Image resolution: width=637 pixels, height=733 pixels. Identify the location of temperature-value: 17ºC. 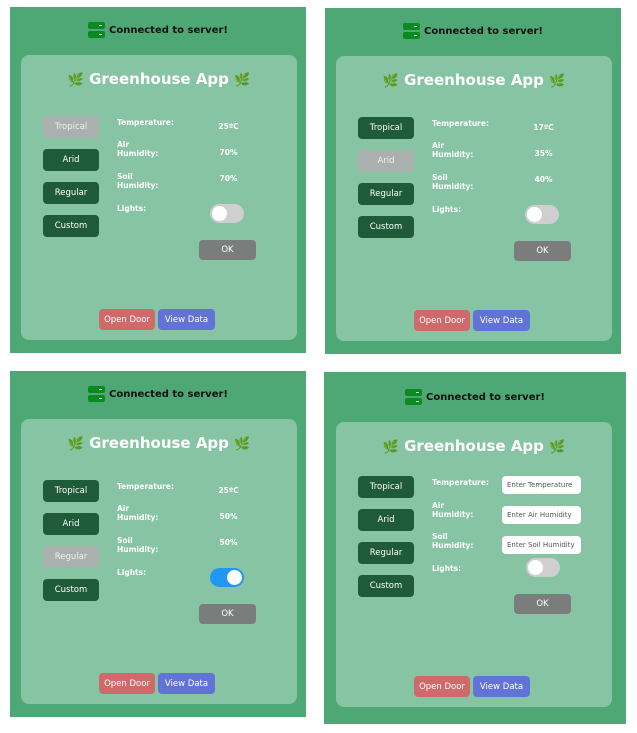
(543, 127).